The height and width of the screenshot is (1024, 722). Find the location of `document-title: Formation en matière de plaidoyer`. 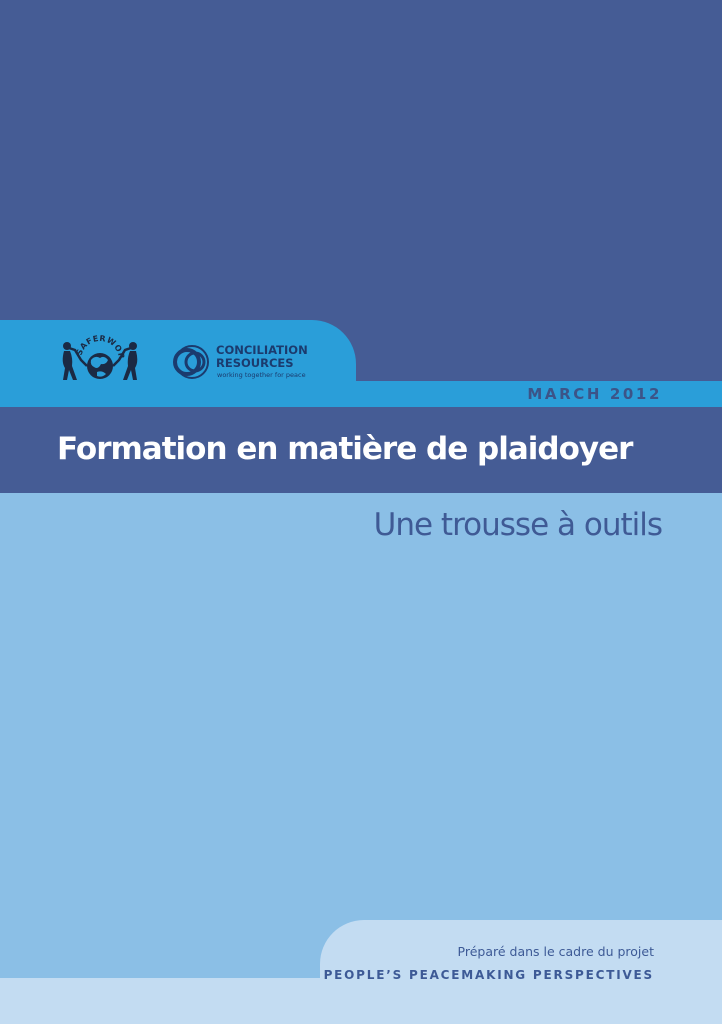

document-title: Formation en matière de plaidoyer is located at coordinates (345, 449).